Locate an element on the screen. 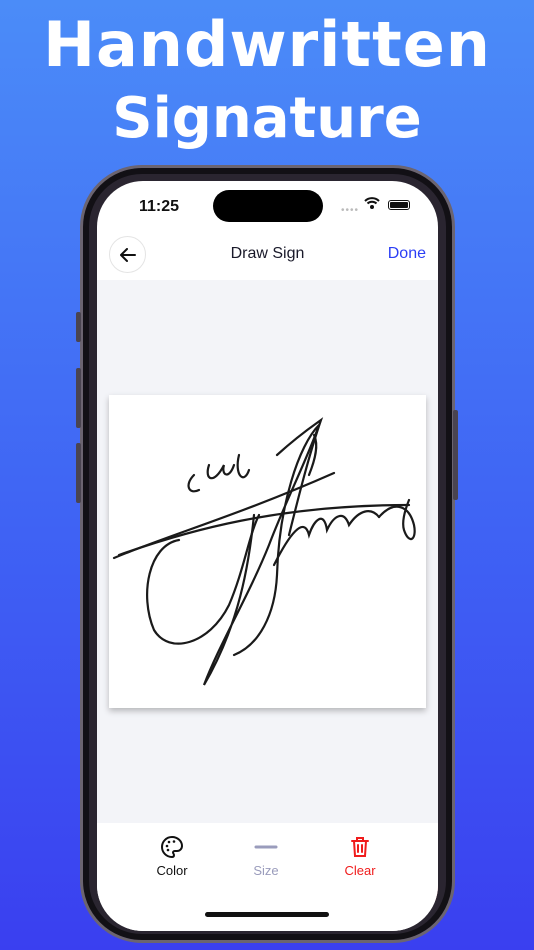 This screenshot has width=534, height=950. status-time: 11:25 is located at coordinates (159, 206).